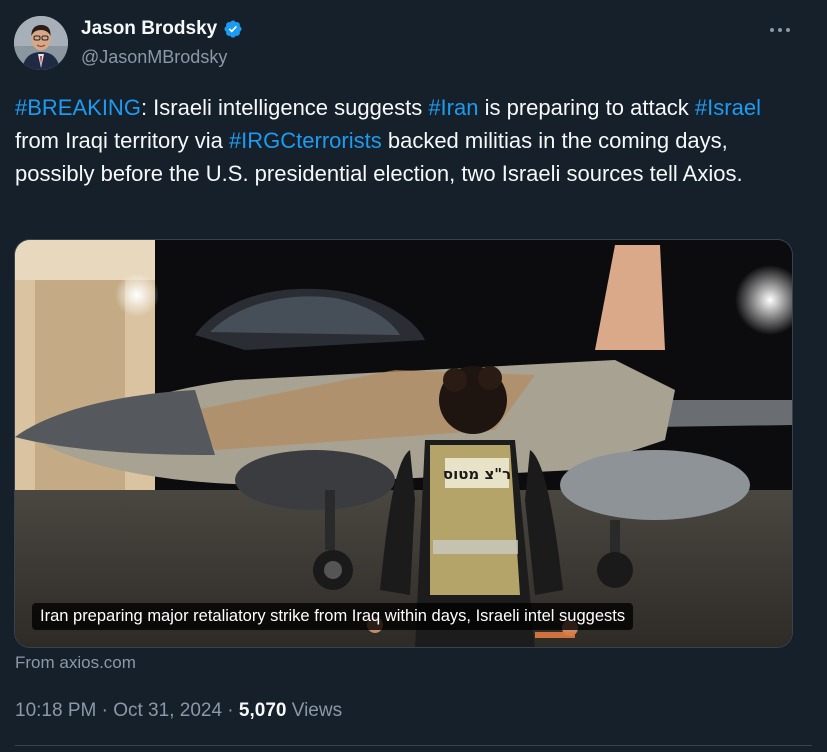 This screenshot has height=752, width=827. I want to click on hashtag-iran: #Iran, so click(453, 107).